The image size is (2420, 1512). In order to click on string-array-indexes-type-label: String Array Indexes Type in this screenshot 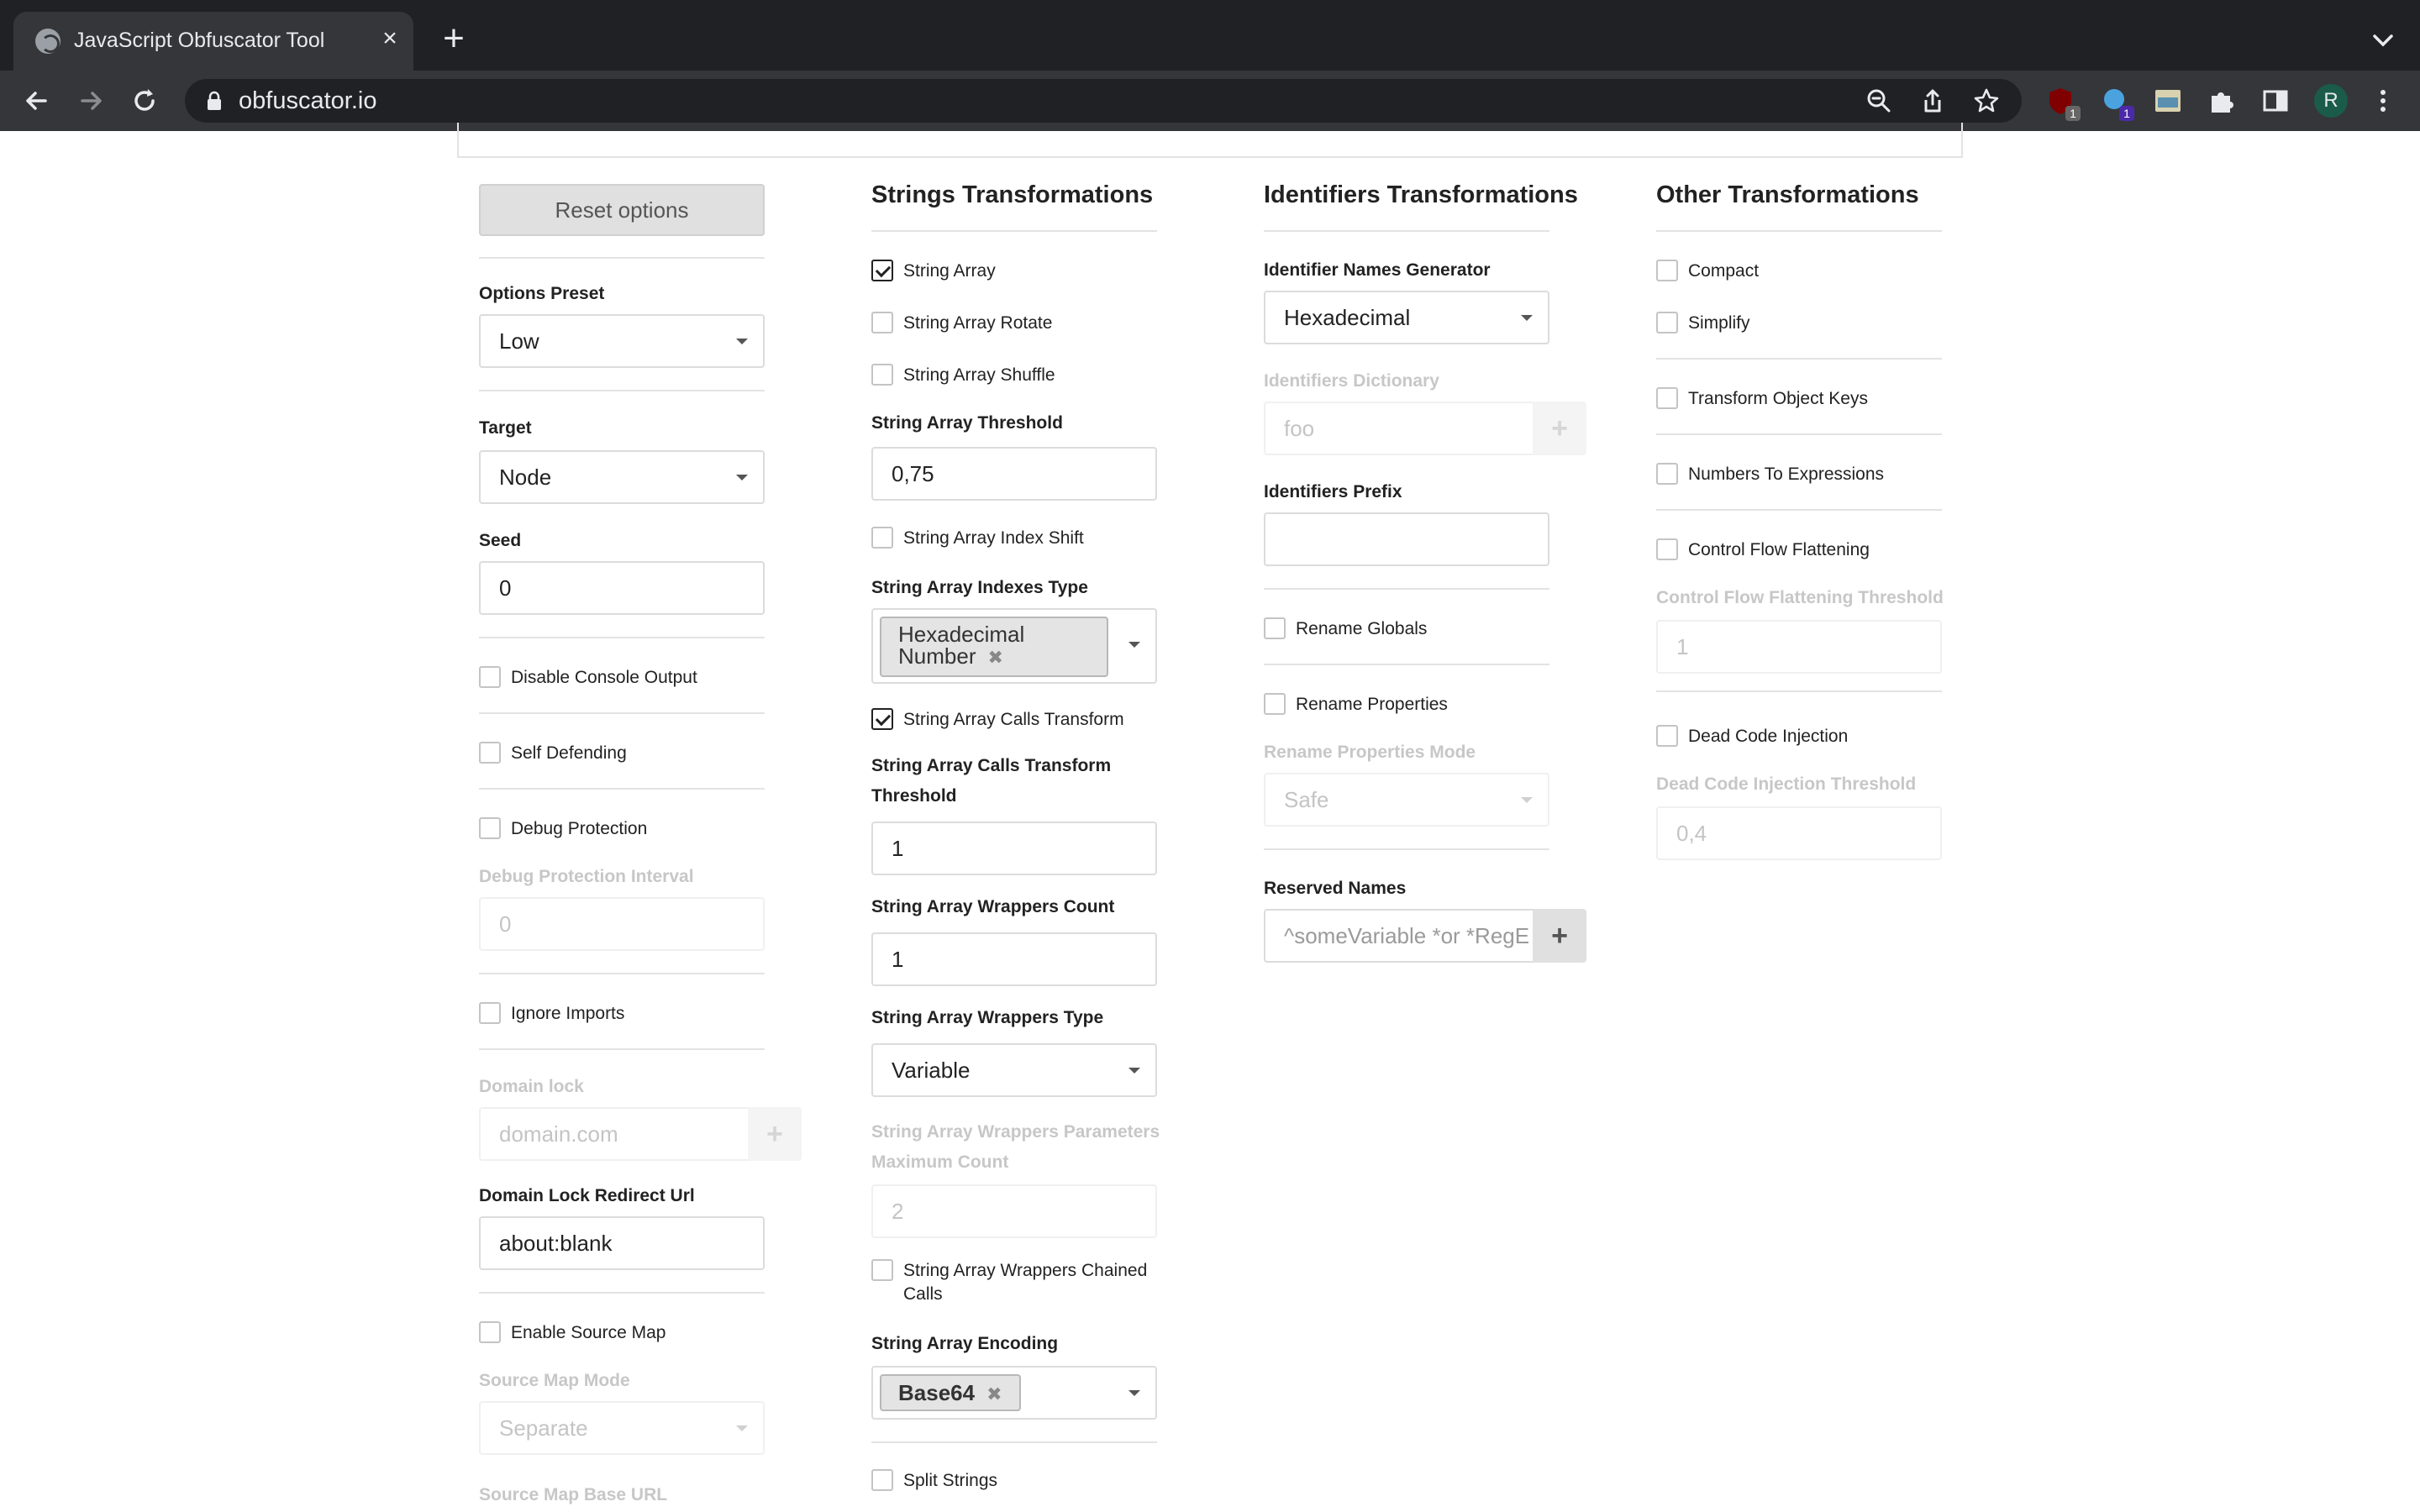, I will do `click(980, 587)`.